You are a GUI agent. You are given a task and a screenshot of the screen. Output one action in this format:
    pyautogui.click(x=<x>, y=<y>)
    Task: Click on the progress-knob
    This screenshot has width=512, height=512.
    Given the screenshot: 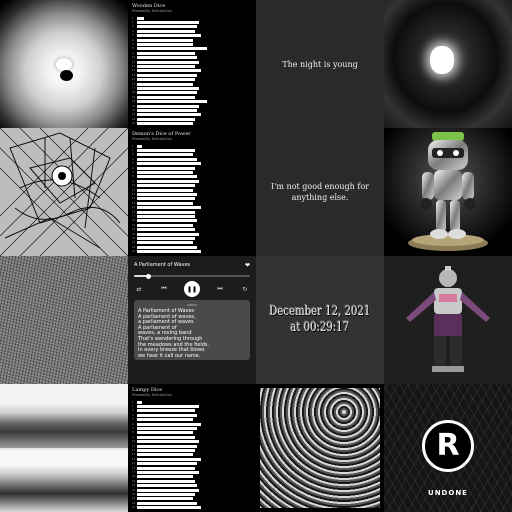 What is the action you would take?
    pyautogui.click(x=148, y=276)
    